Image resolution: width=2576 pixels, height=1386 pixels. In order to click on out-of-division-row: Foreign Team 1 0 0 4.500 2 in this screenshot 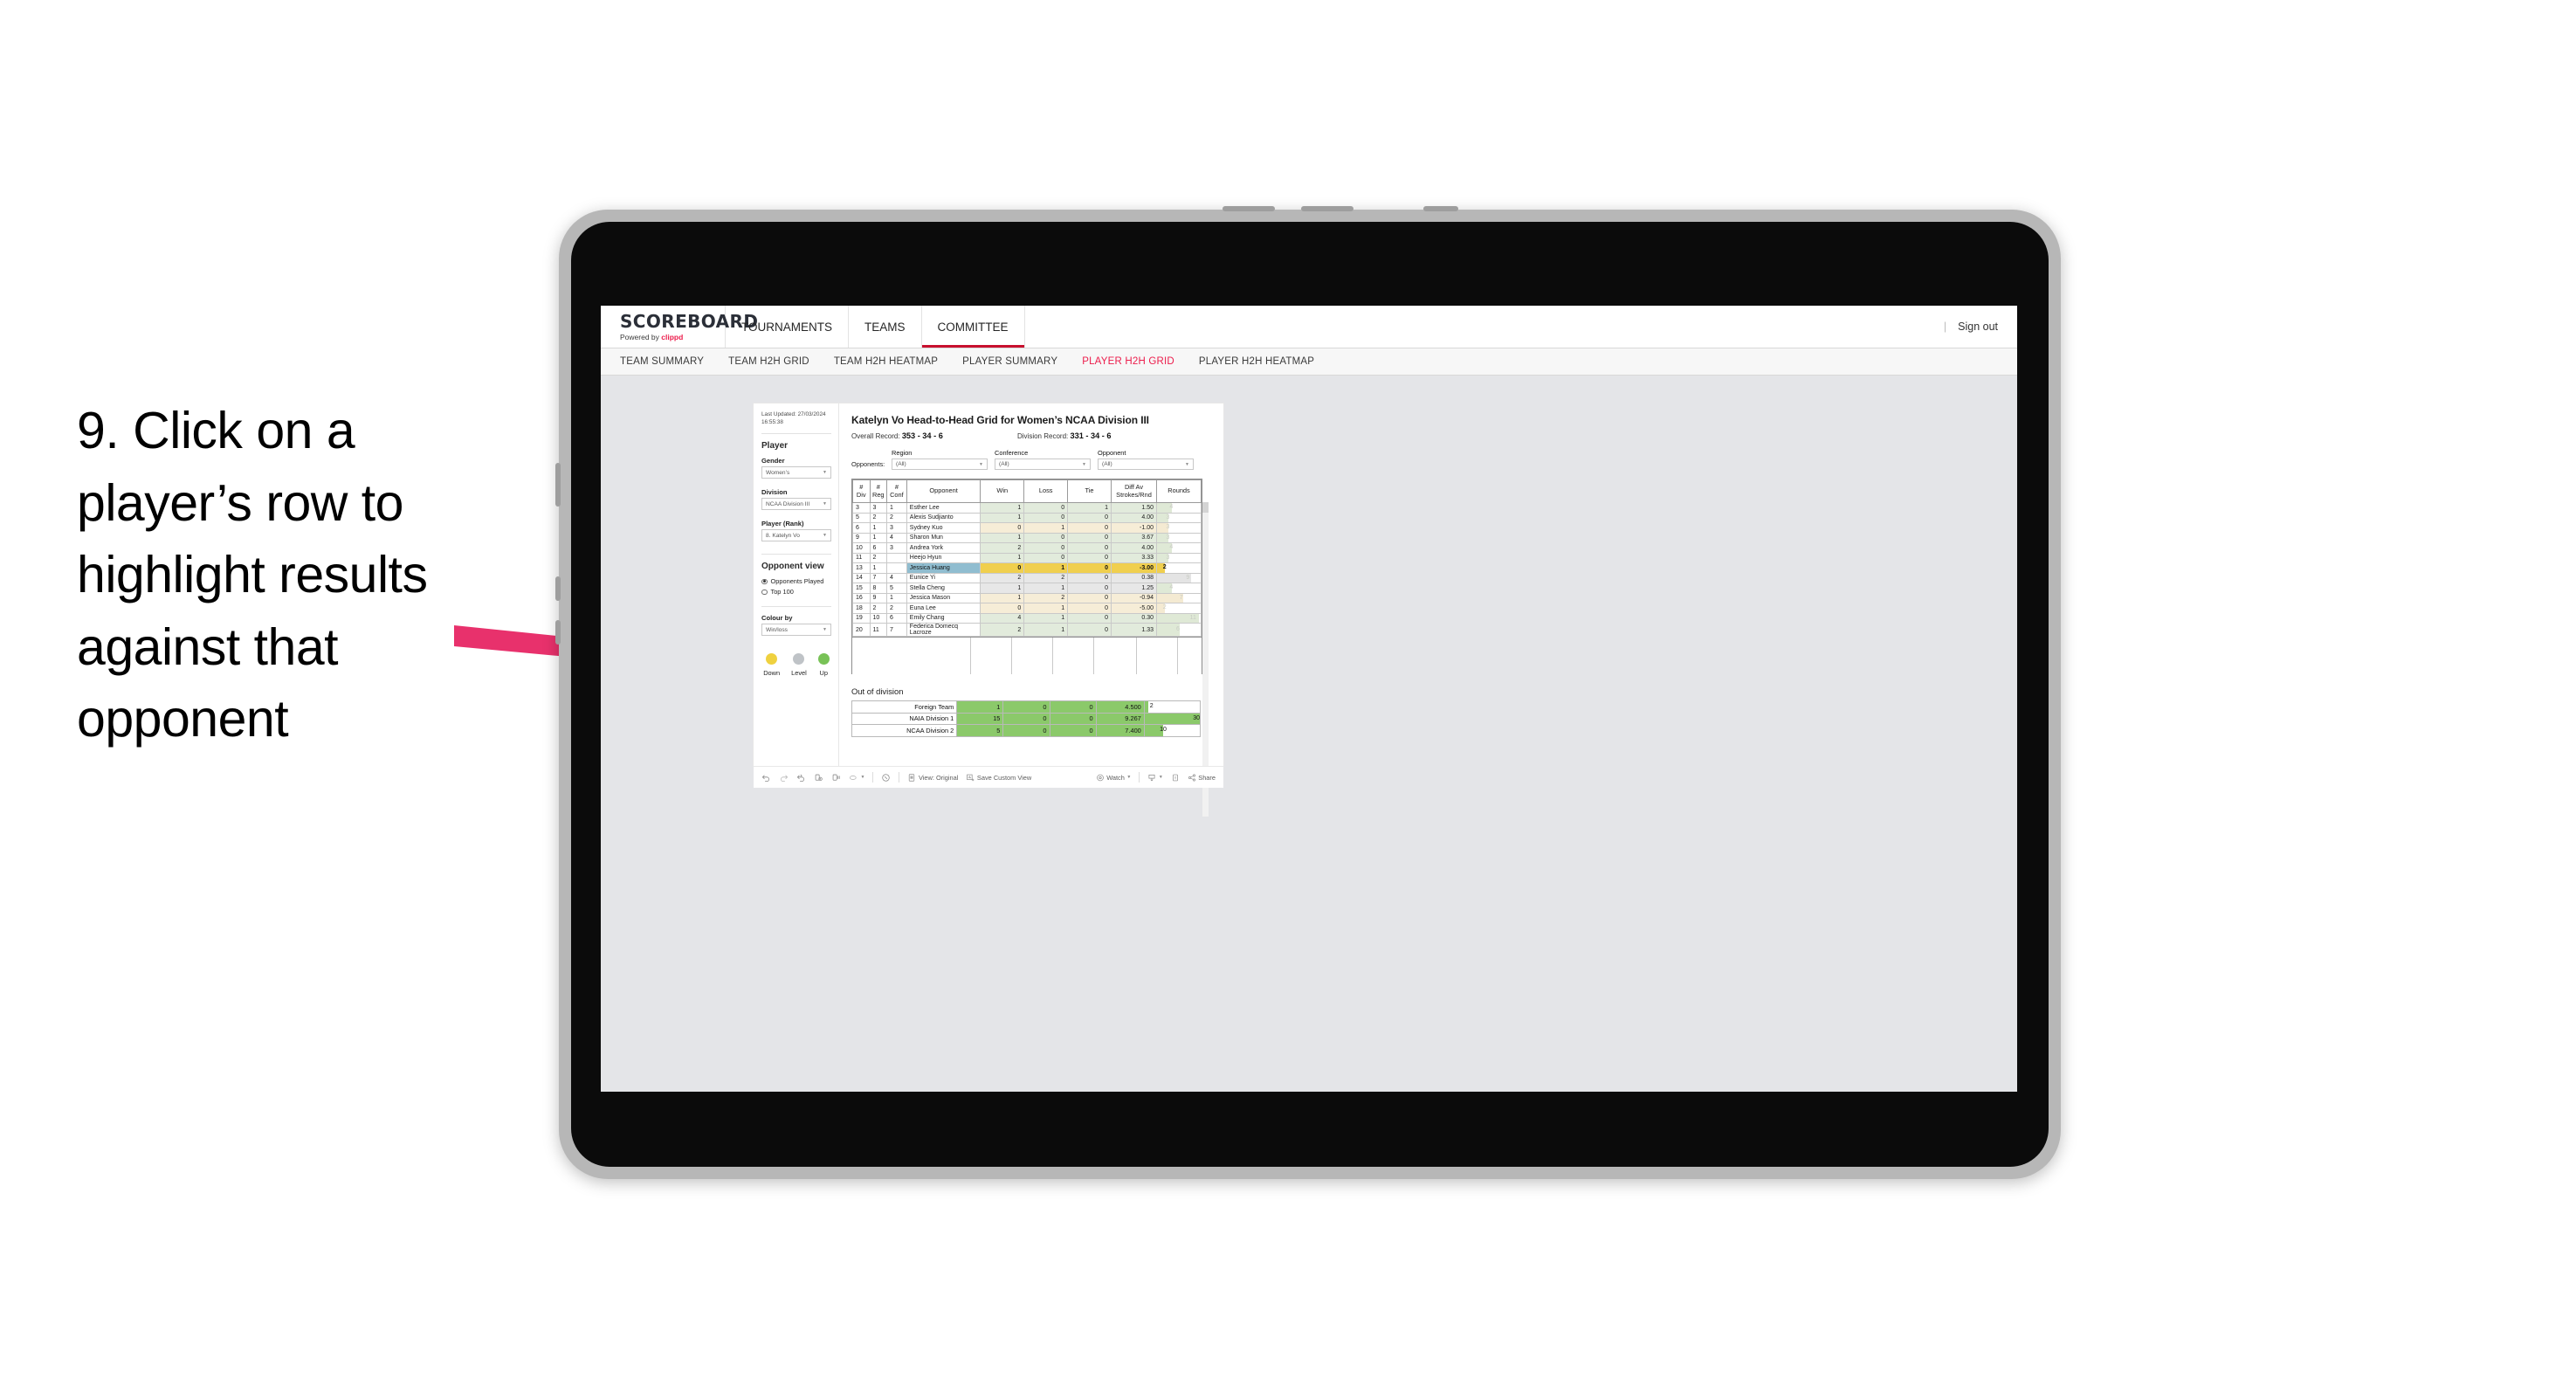, I will do `click(1026, 707)`.